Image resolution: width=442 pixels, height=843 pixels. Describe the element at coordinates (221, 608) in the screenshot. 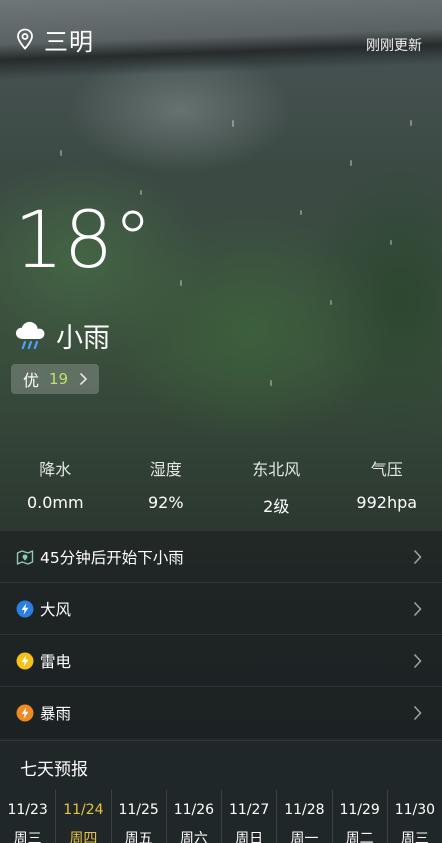

I see `alert-row-strong-wind: 大风` at that location.